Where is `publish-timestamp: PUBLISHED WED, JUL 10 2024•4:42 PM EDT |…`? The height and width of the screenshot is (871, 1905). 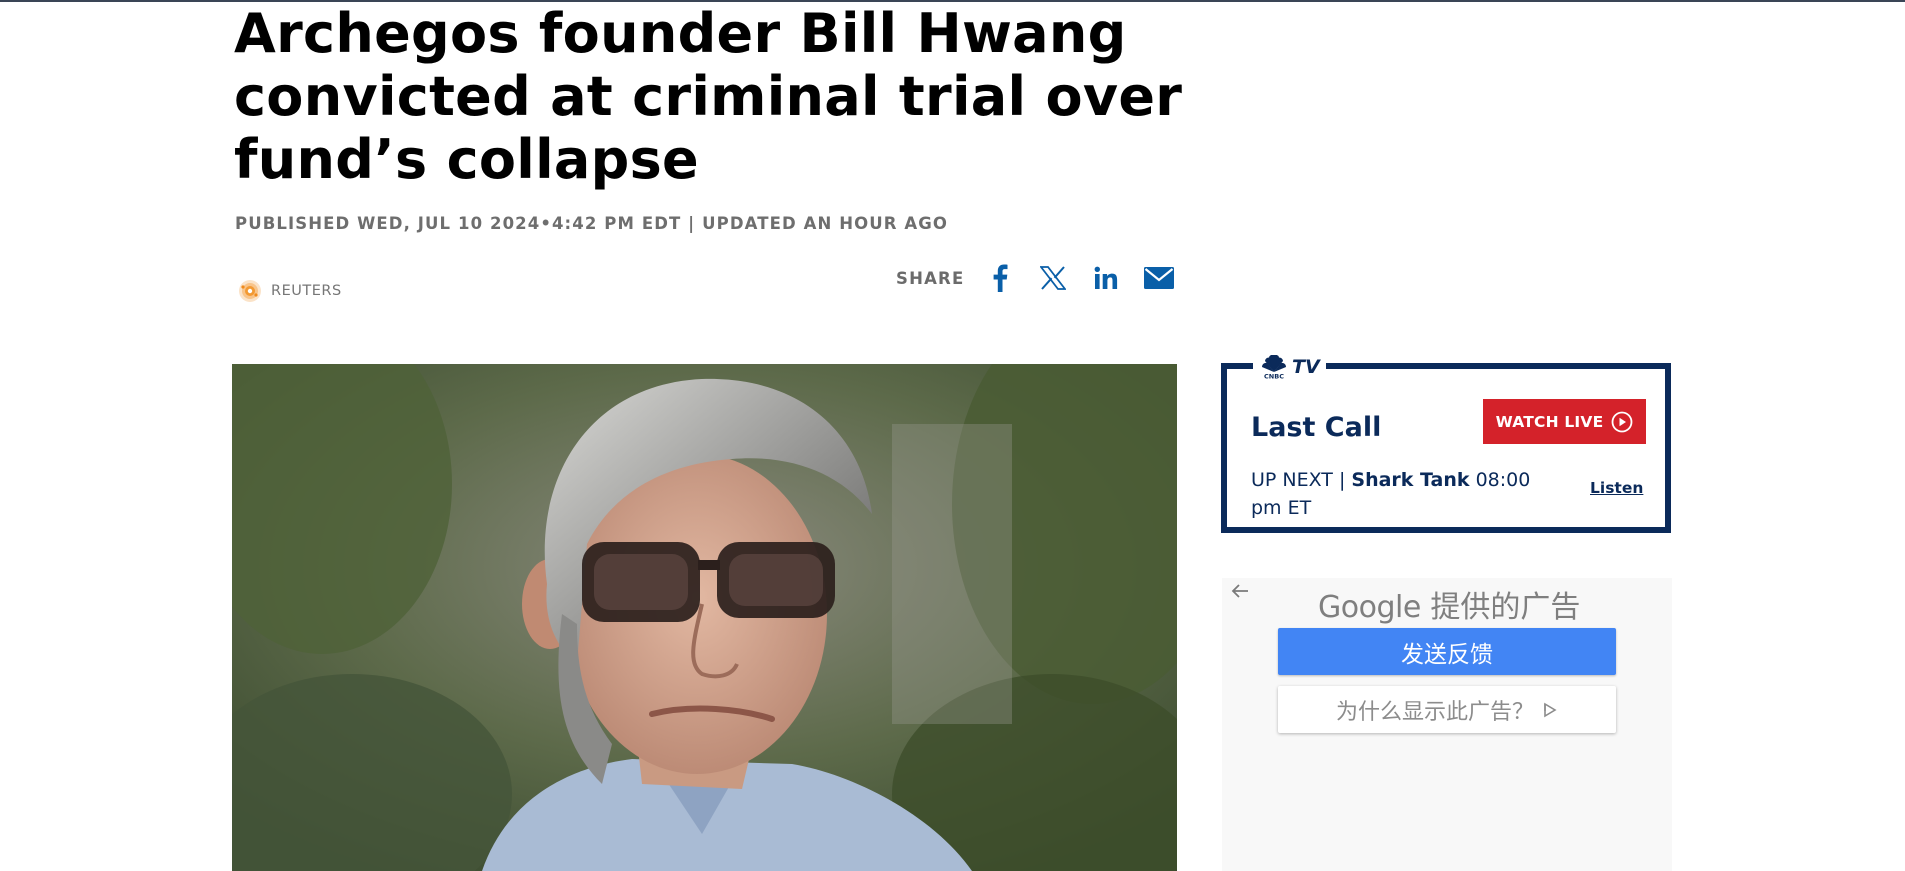
publish-timestamp: PUBLISHED WED, JUL 10 2024•4:42 PM EDT |… is located at coordinates (592, 223).